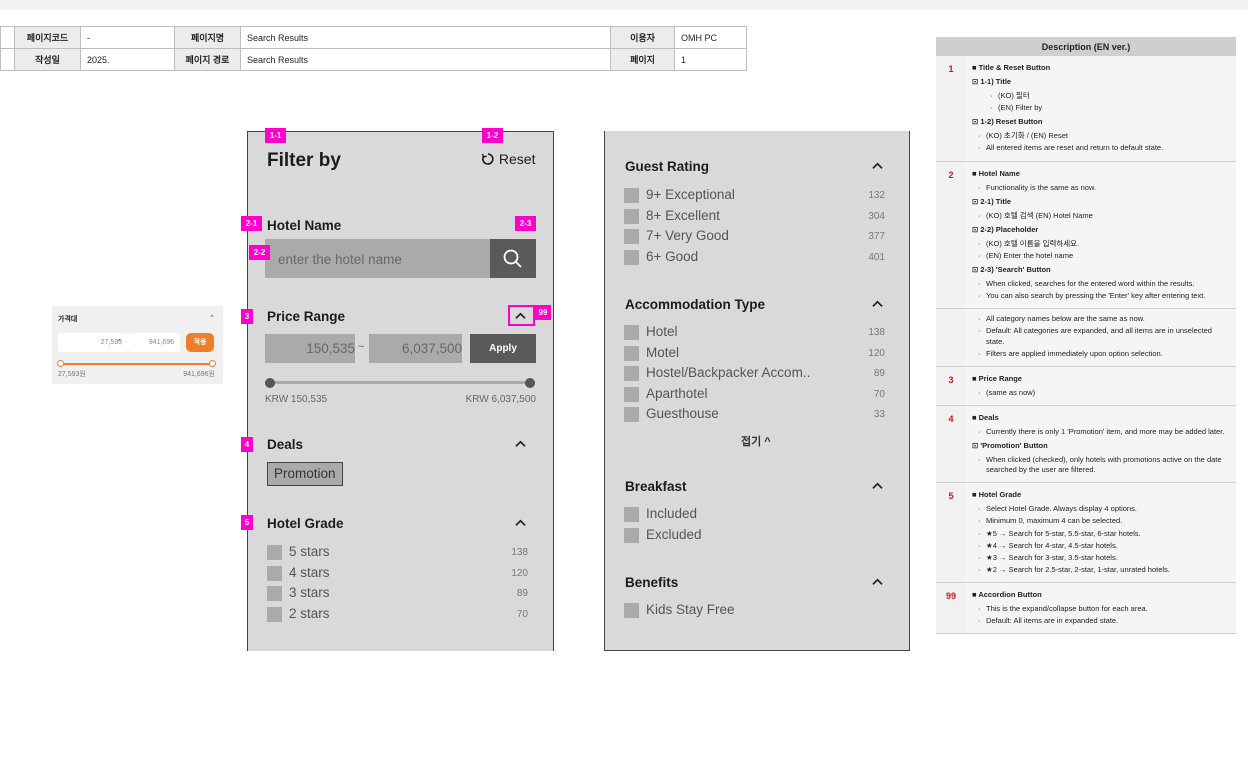 The width and height of the screenshot is (1248, 777). What do you see at coordinates (1011, 67) in the screenshot?
I see `row-heading: ■ Title & Reset Button` at bounding box center [1011, 67].